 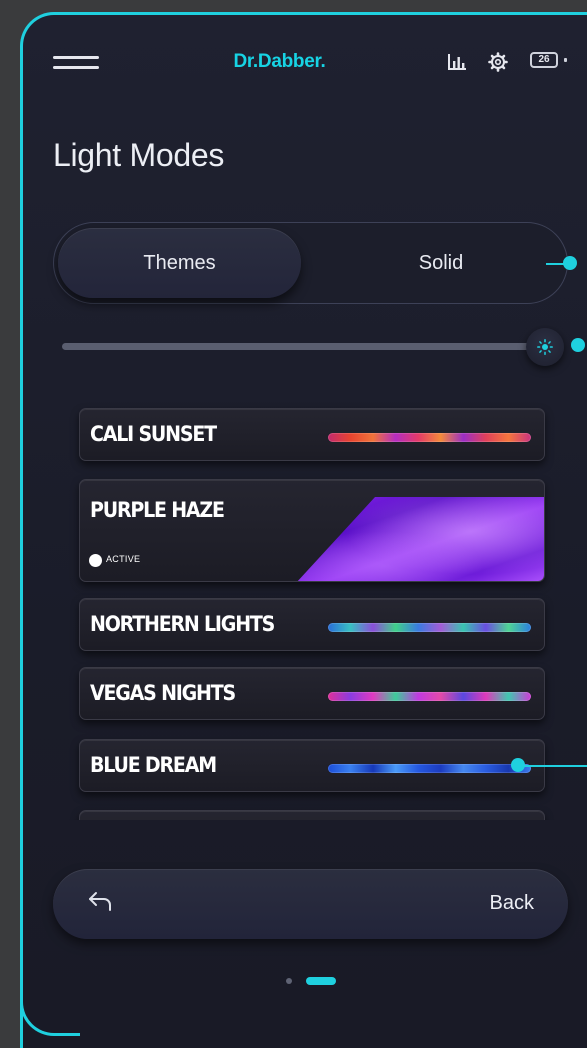 I want to click on theme-card-cali-sunset: CALI SUNSET, so click(x=312, y=434).